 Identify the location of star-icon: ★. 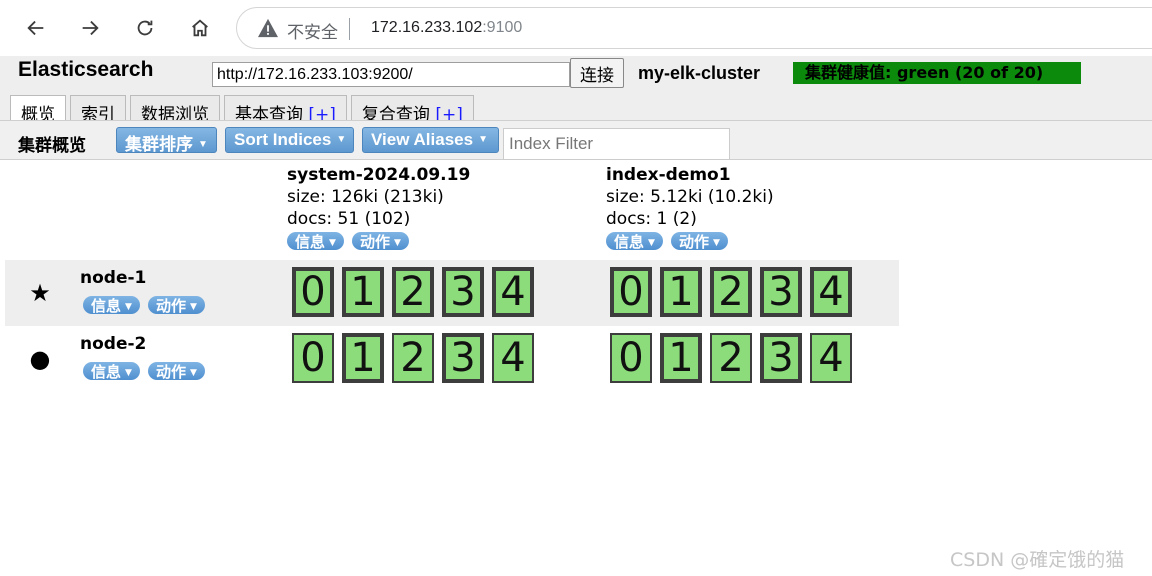
(40, 293).